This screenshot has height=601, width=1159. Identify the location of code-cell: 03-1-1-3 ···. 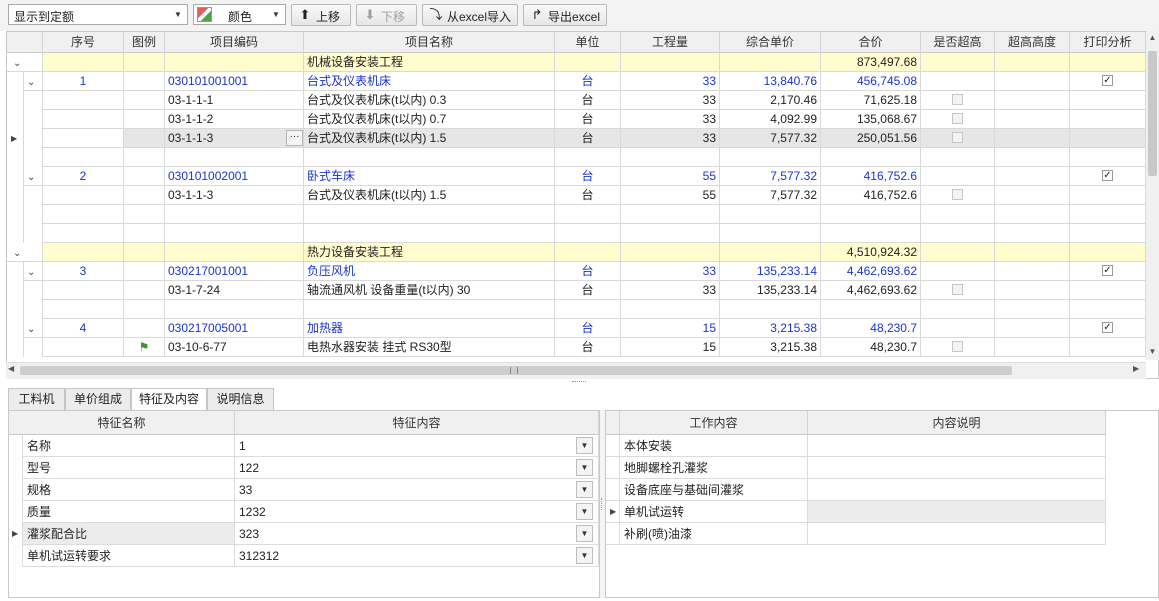
(234, 138).